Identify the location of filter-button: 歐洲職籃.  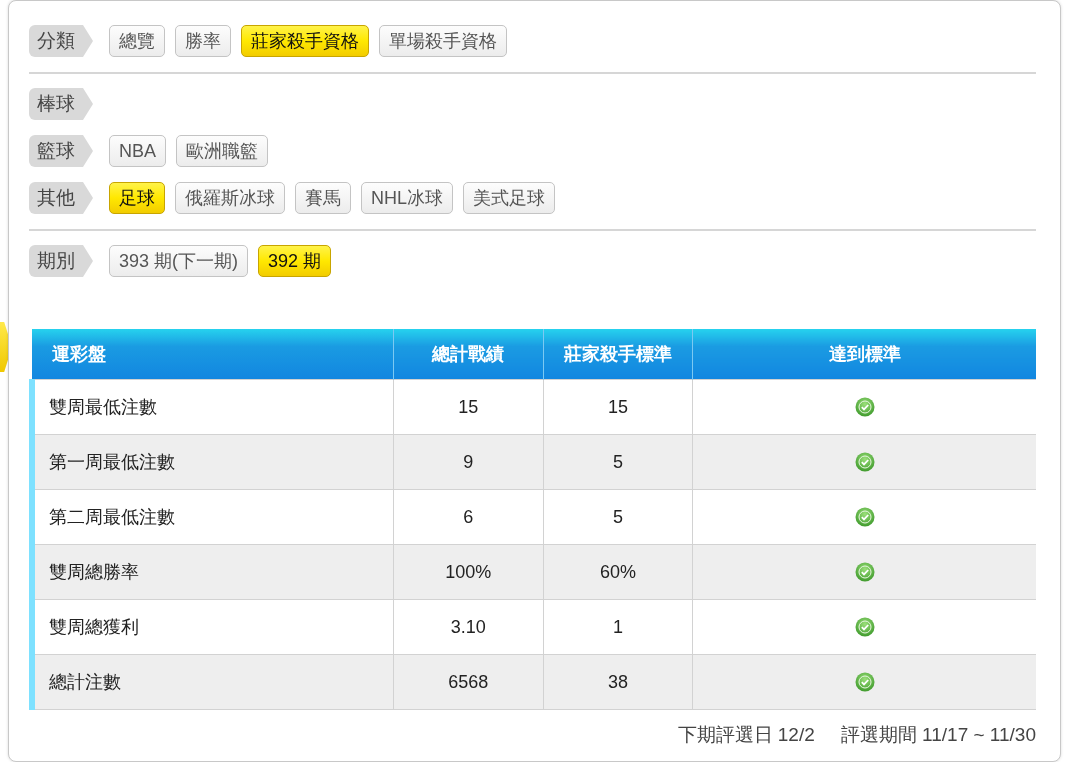
(222, 151).